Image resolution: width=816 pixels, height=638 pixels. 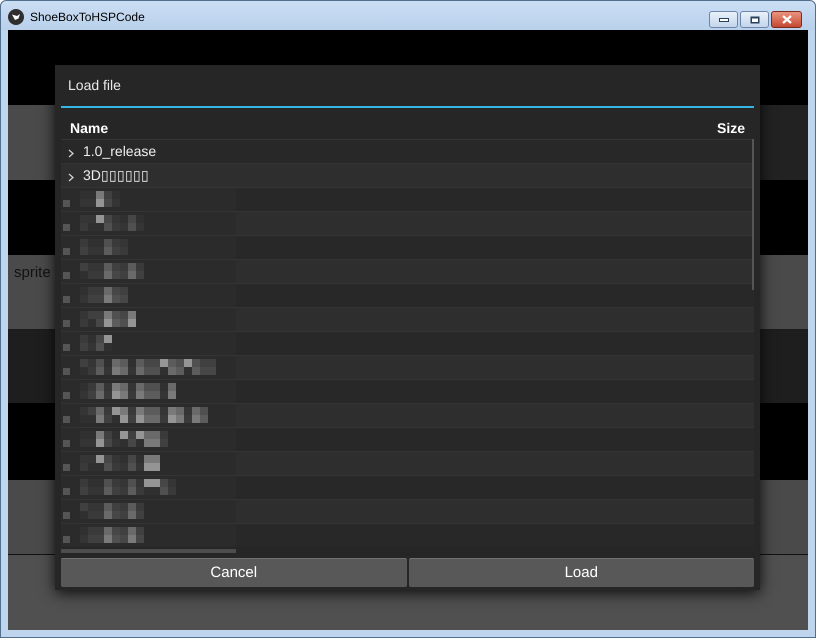 What do you see at coordinates (89, 128) in the screenshot?
I see `column-header: Name` at bounding box center [89, 128].